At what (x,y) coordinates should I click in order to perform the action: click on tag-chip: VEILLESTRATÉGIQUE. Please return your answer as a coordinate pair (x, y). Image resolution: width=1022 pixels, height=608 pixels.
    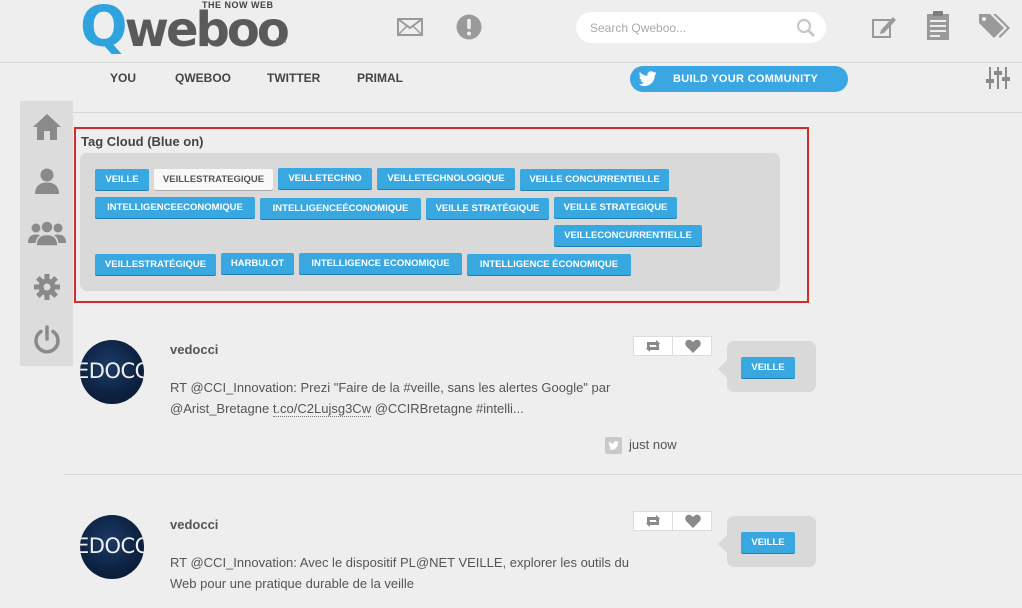
    Looking at the image, I should click on (155, 264).